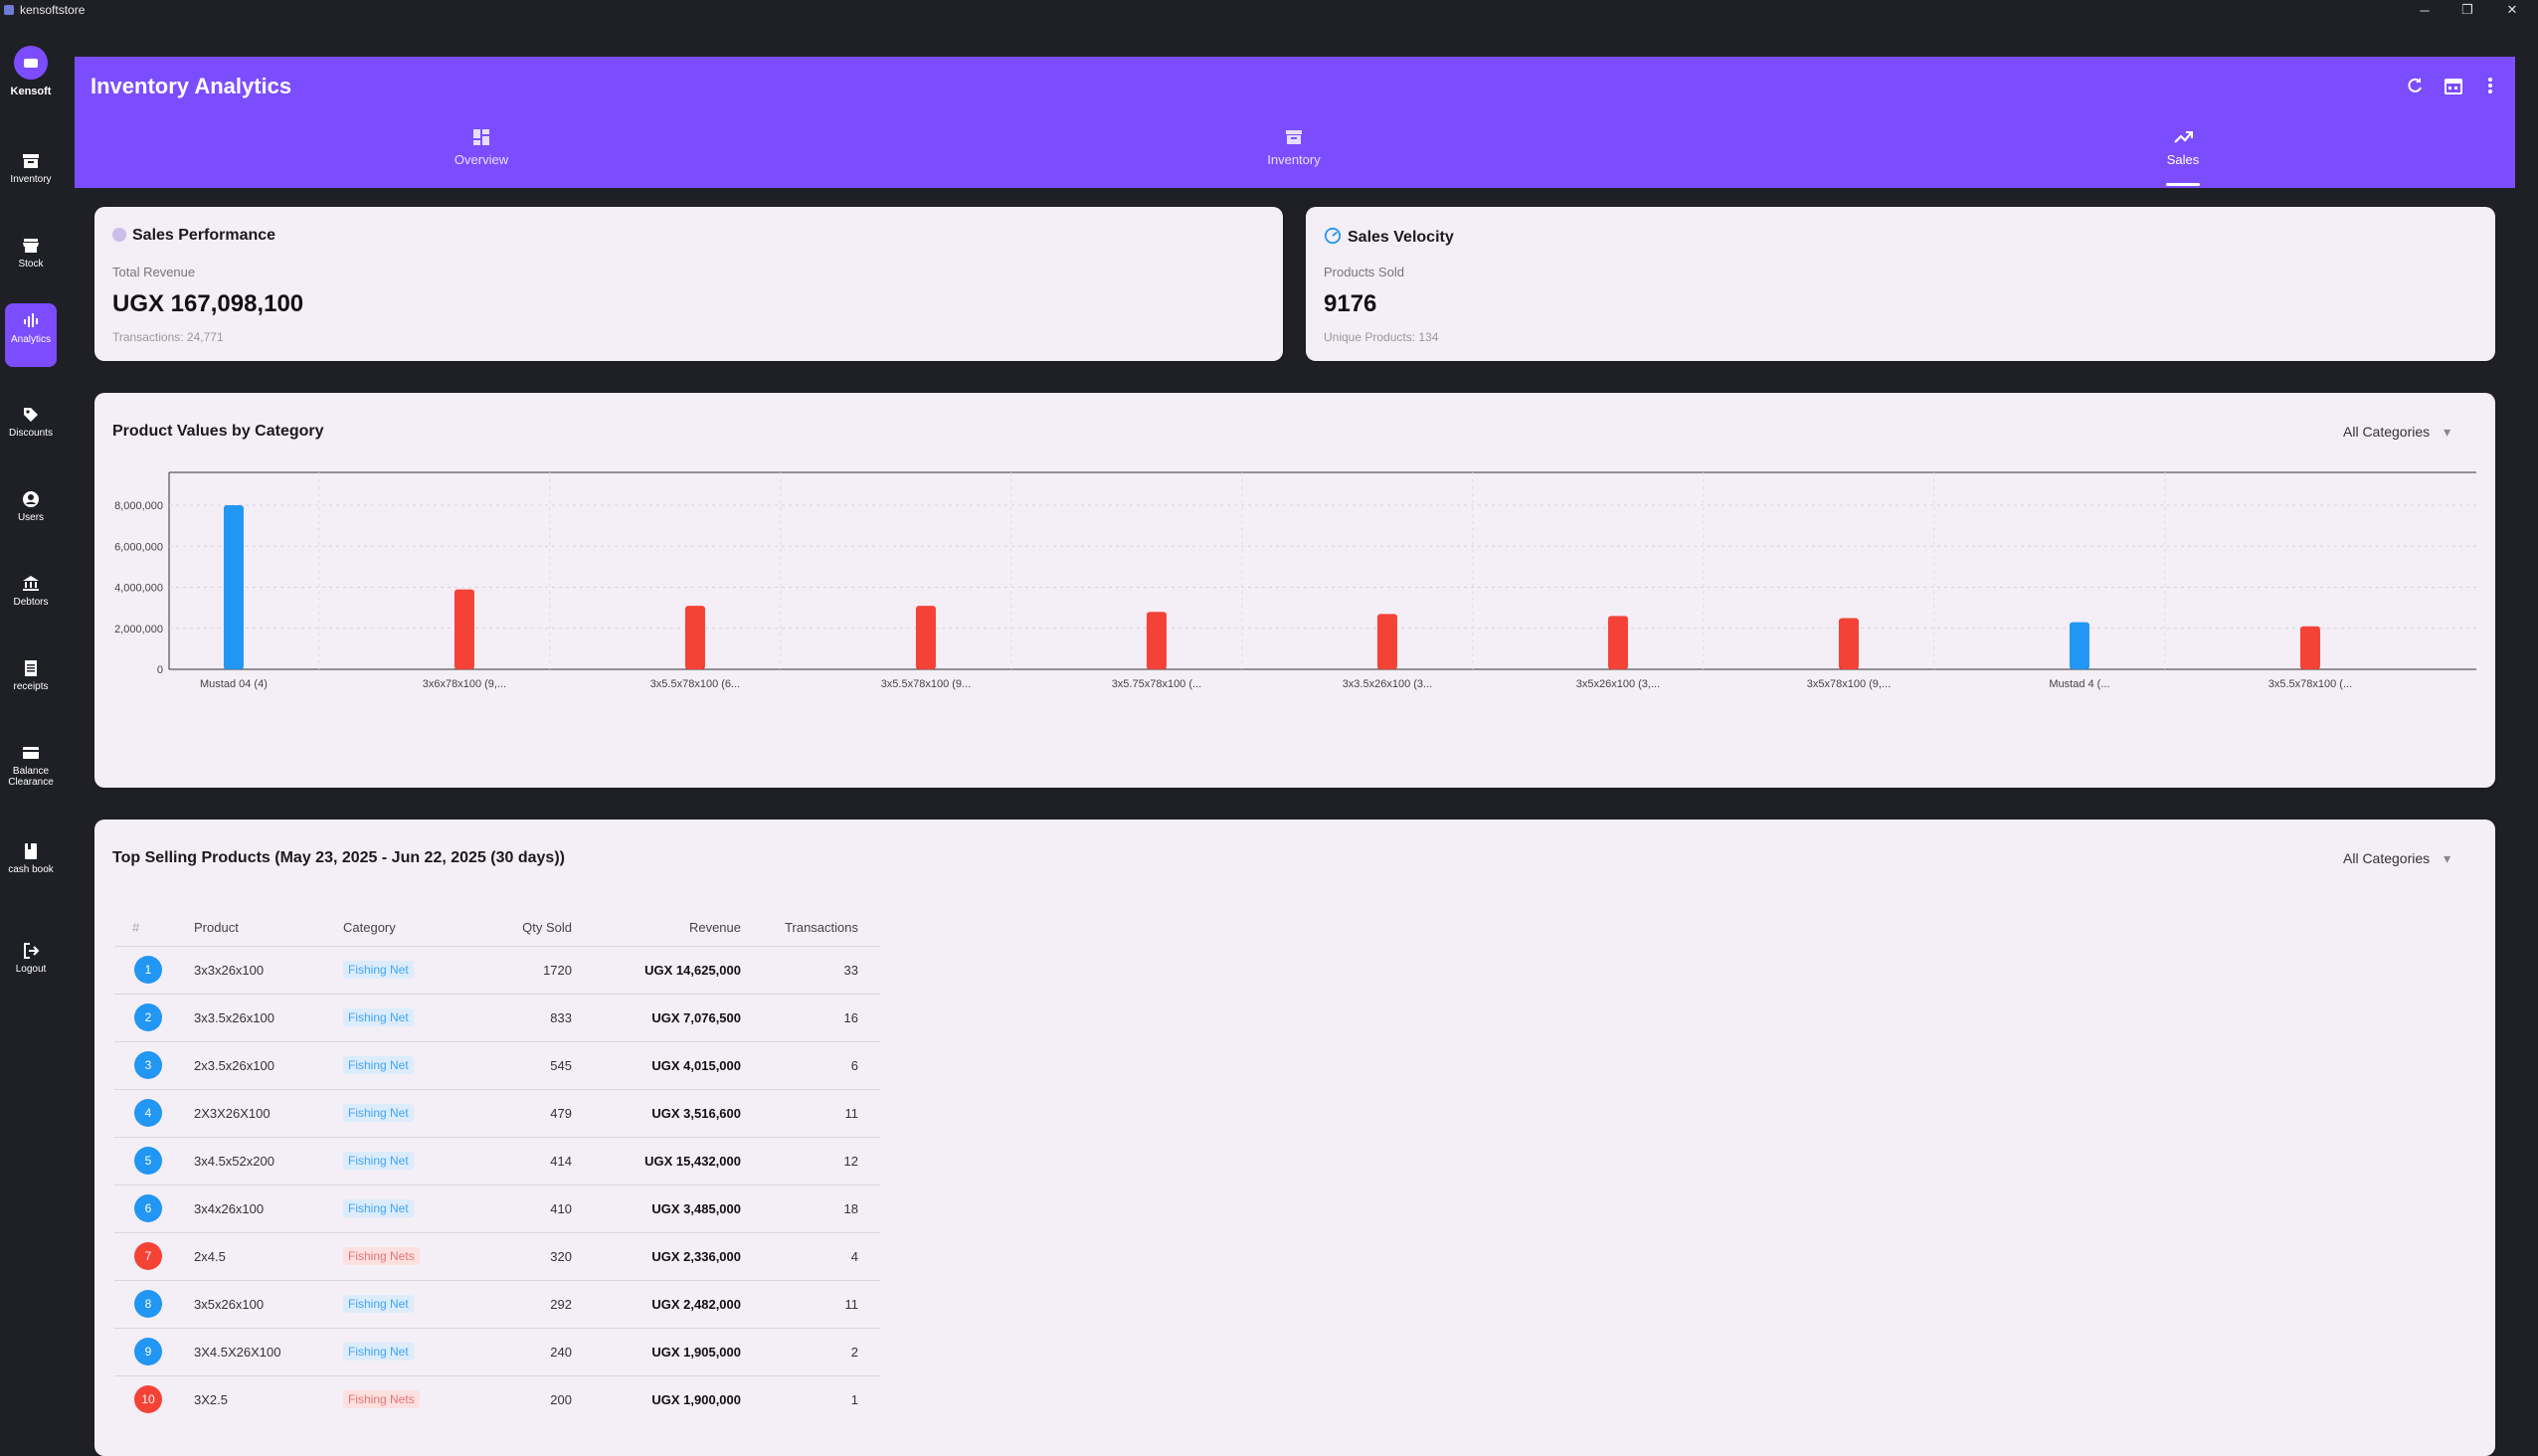  Describe the element at coordinates (138, 547) in the screenshot. I see `y-tick-label: 6,000,000` at that location.